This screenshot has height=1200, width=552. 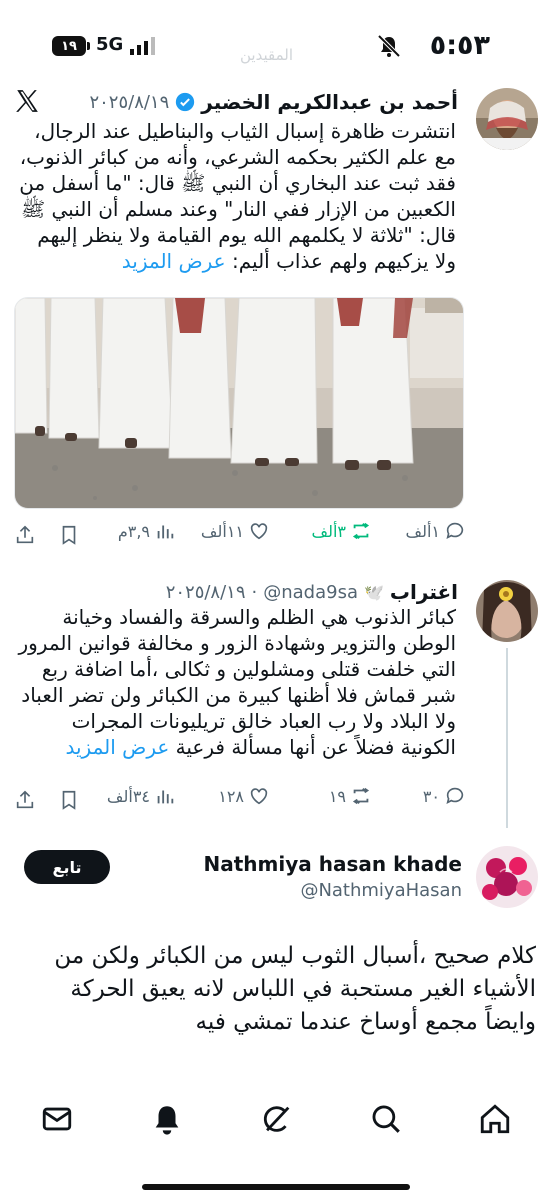 What do you see at coordinates (276, 535) in the screenshot?
I see `tweet-actions: ١ألف ٣ألف ١١ألف ٣,٩م` at bounding box center [276, 535].